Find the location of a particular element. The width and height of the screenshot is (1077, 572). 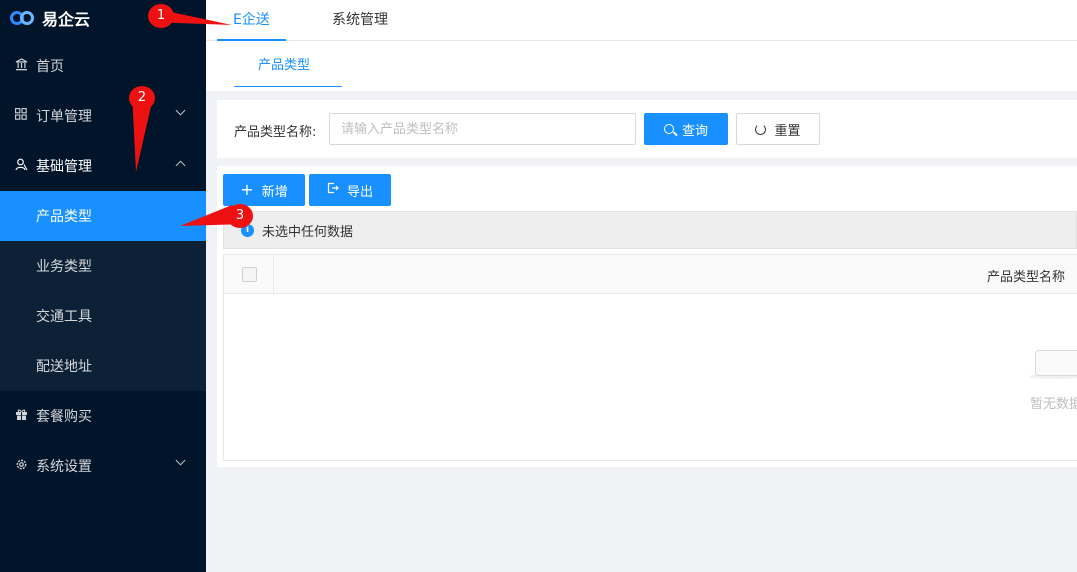

annotation-marker-3: 3 is located at coordinates (240, 216).